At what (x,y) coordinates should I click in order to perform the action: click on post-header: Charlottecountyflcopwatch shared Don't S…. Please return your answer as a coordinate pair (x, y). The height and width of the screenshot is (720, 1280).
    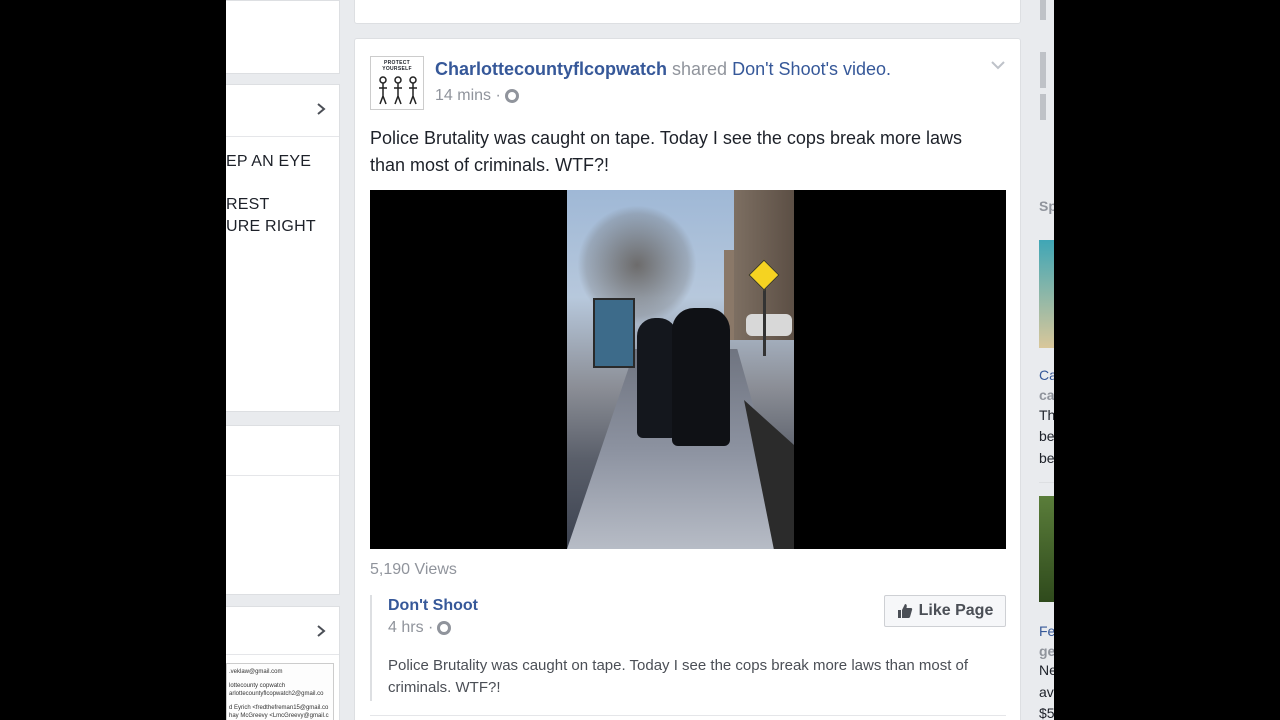
    Looking at the image, I should click on (663, 69).